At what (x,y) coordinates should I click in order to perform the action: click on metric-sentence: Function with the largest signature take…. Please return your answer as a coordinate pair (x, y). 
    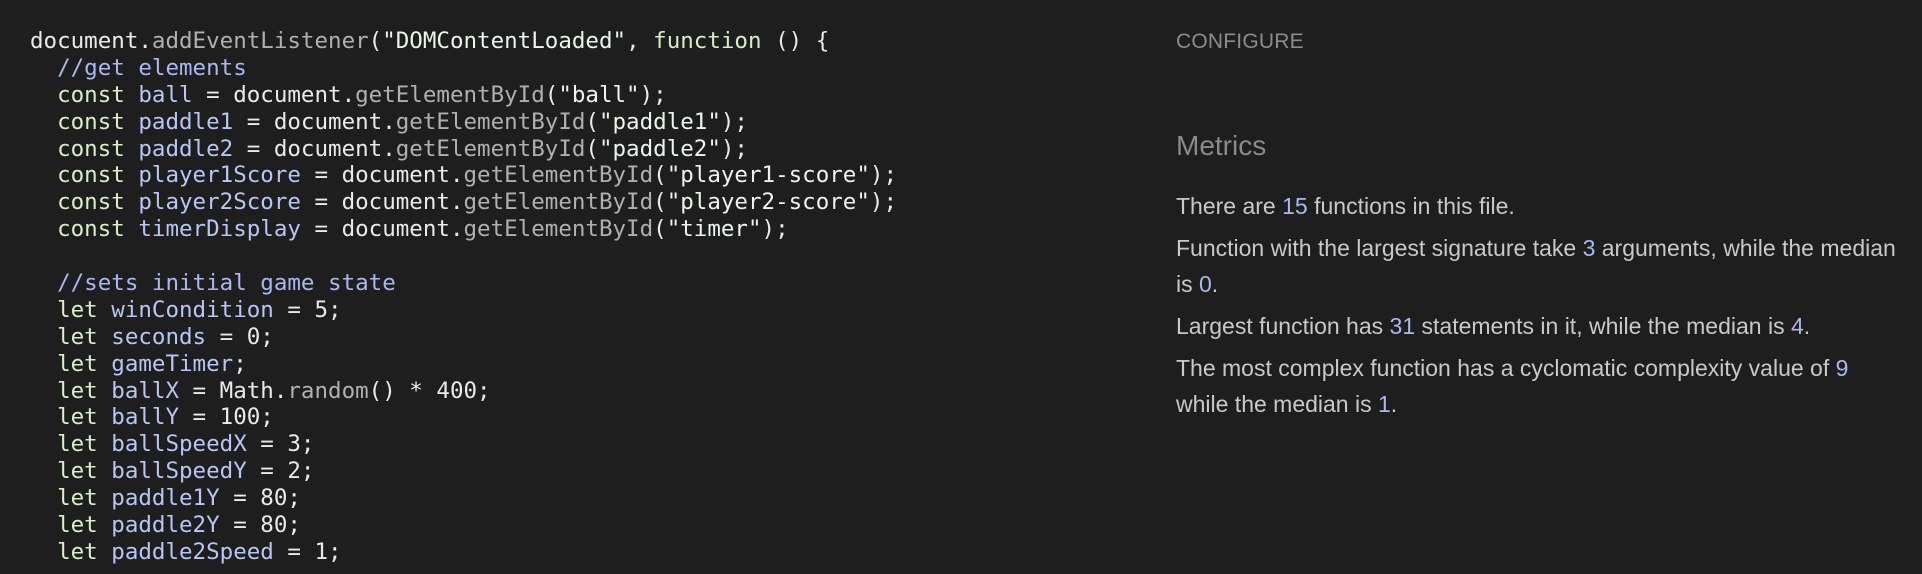
    Looking at the image, I should click on (1536, 266).